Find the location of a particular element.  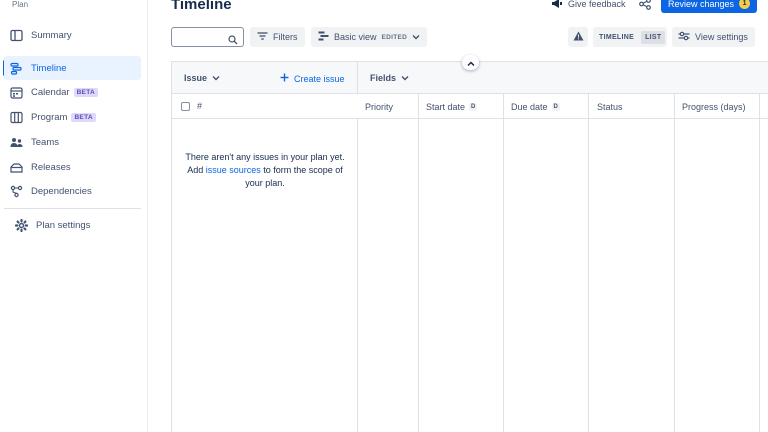

releases-icon is located at coordinates (16, 167).